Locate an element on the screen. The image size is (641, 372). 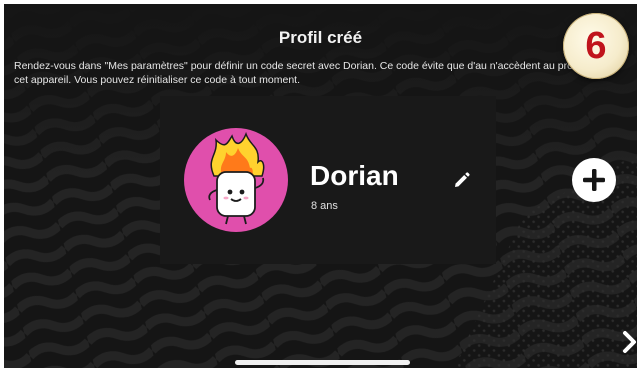
pencil-icon is located at coordinates (462, 179).